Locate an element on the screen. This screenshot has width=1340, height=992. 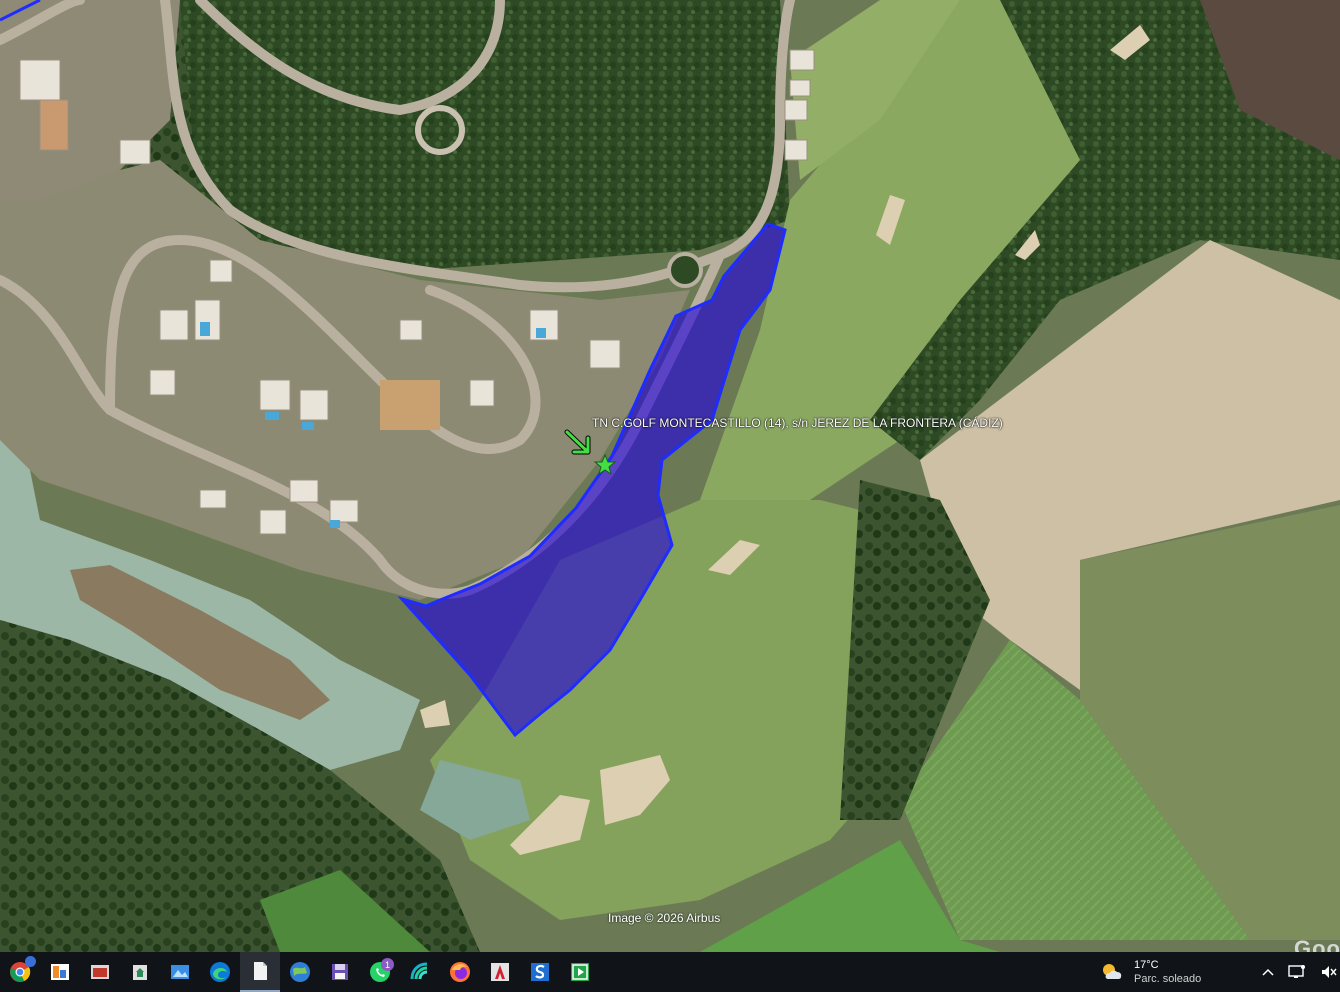
recycle-icon is located at coordinates (140, 972).